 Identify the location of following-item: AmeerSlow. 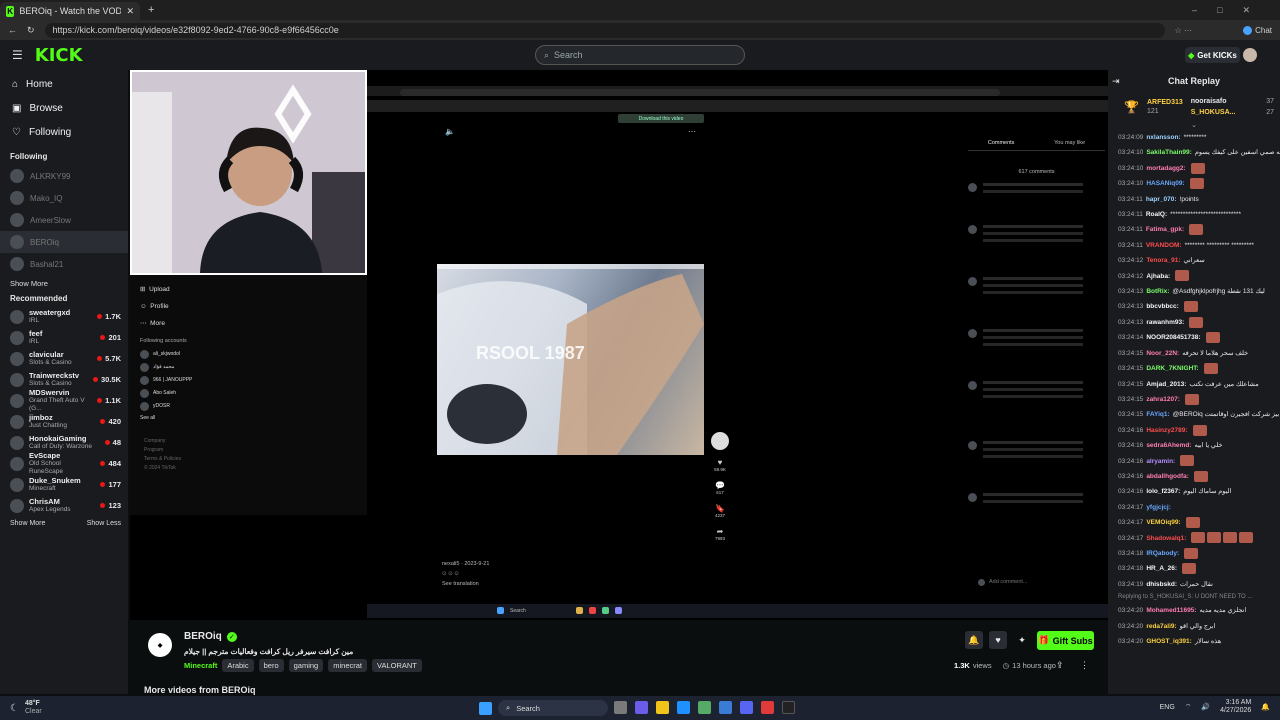
(64, 220).